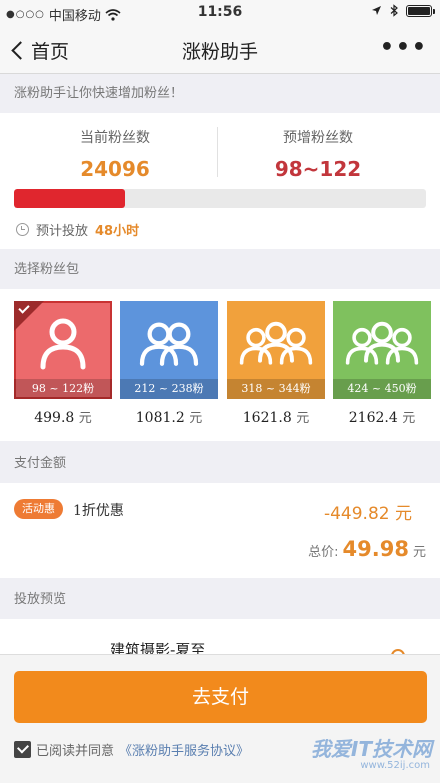  I want to click on payment-panel: 活动惠 1折优惠 -449.82 元 总价: 49.98 元, so click(220, 530).